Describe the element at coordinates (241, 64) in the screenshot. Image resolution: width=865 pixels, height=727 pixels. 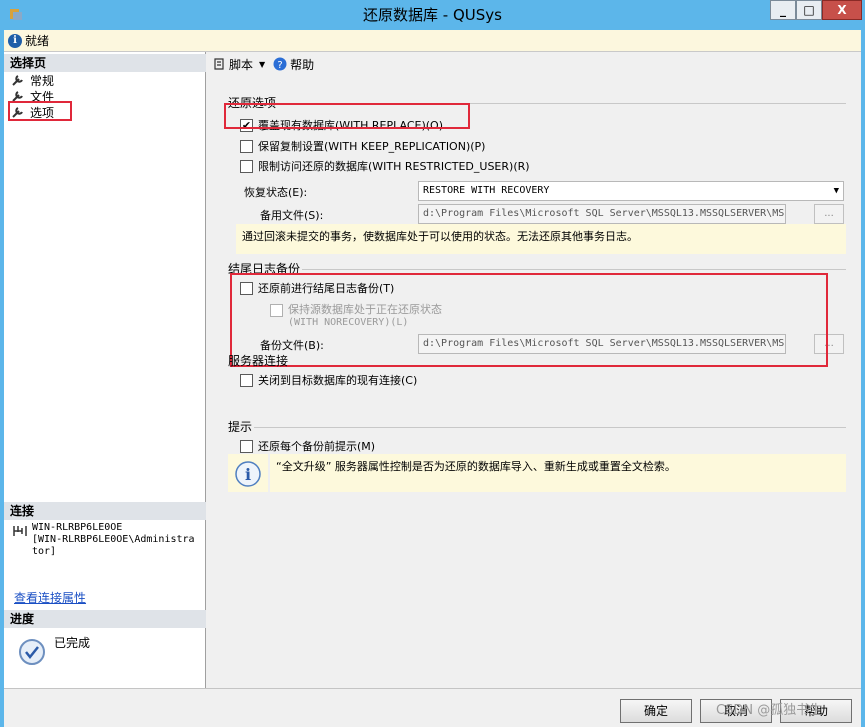
I see `script-label: 脚本` at that location.